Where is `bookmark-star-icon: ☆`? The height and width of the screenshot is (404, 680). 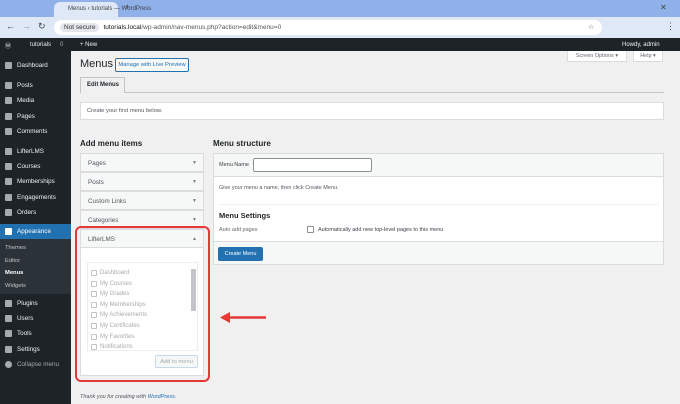 bookmark-star-icon: ☆ is located at coordinates (591, 27).